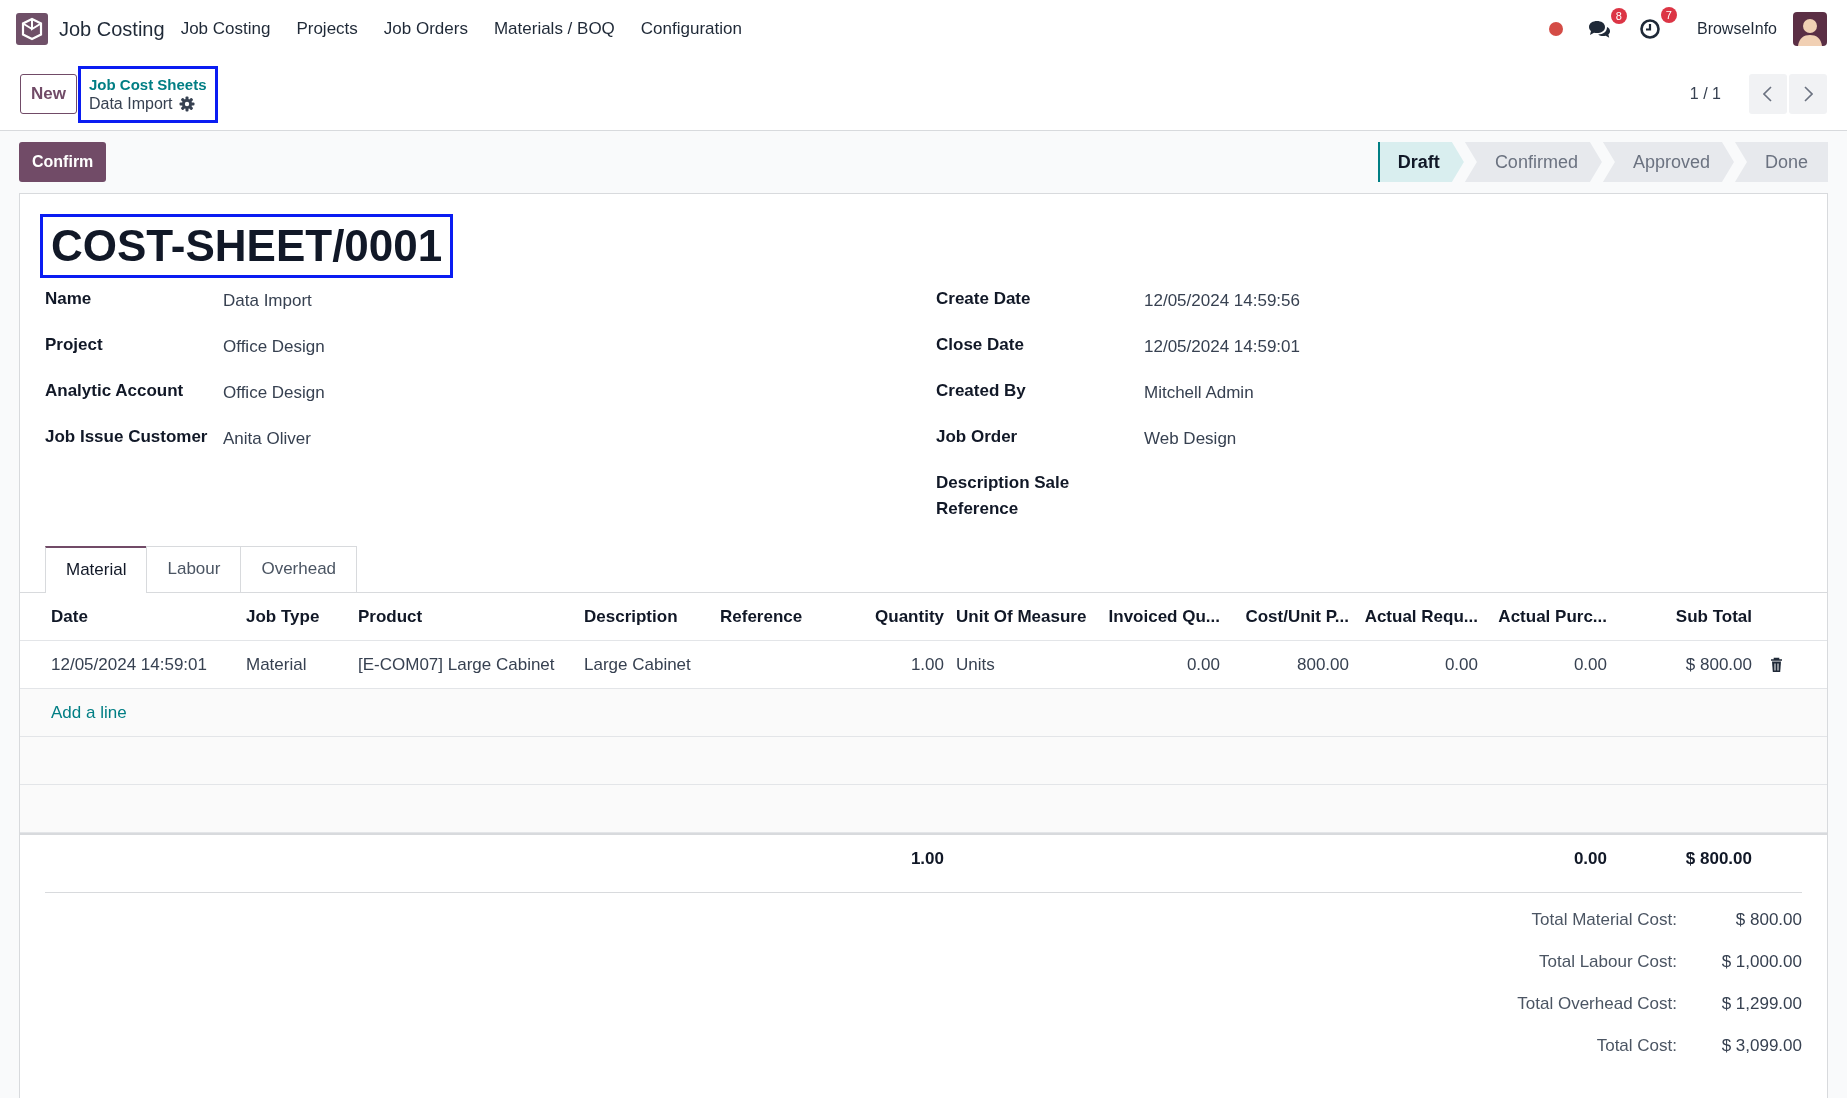 The height and width of the screenshot is (1098, 1847). Describe the element at coordinates (247, 246) in the screenshot. I see `record-title: COST-SHEET/0001` at that location.